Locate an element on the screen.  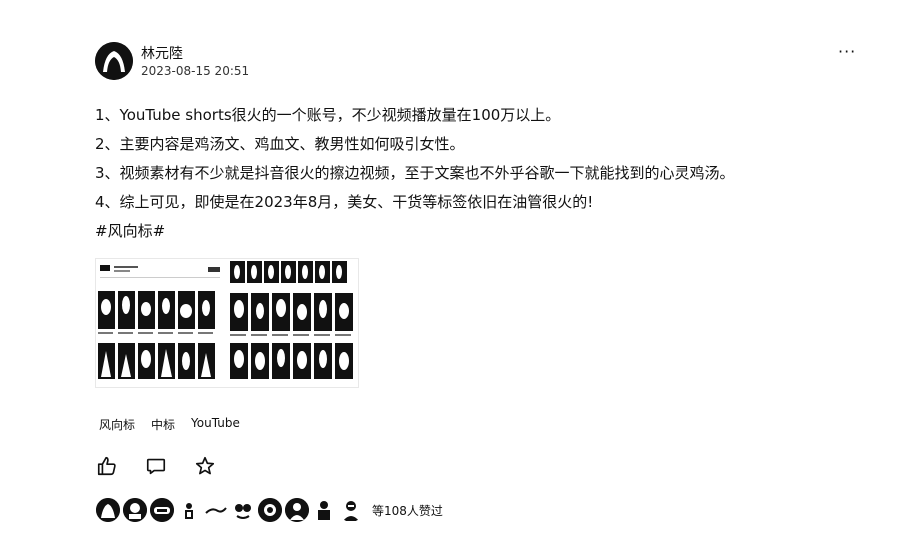
author-name: 林元陸 is located at coordinates (162, 53).